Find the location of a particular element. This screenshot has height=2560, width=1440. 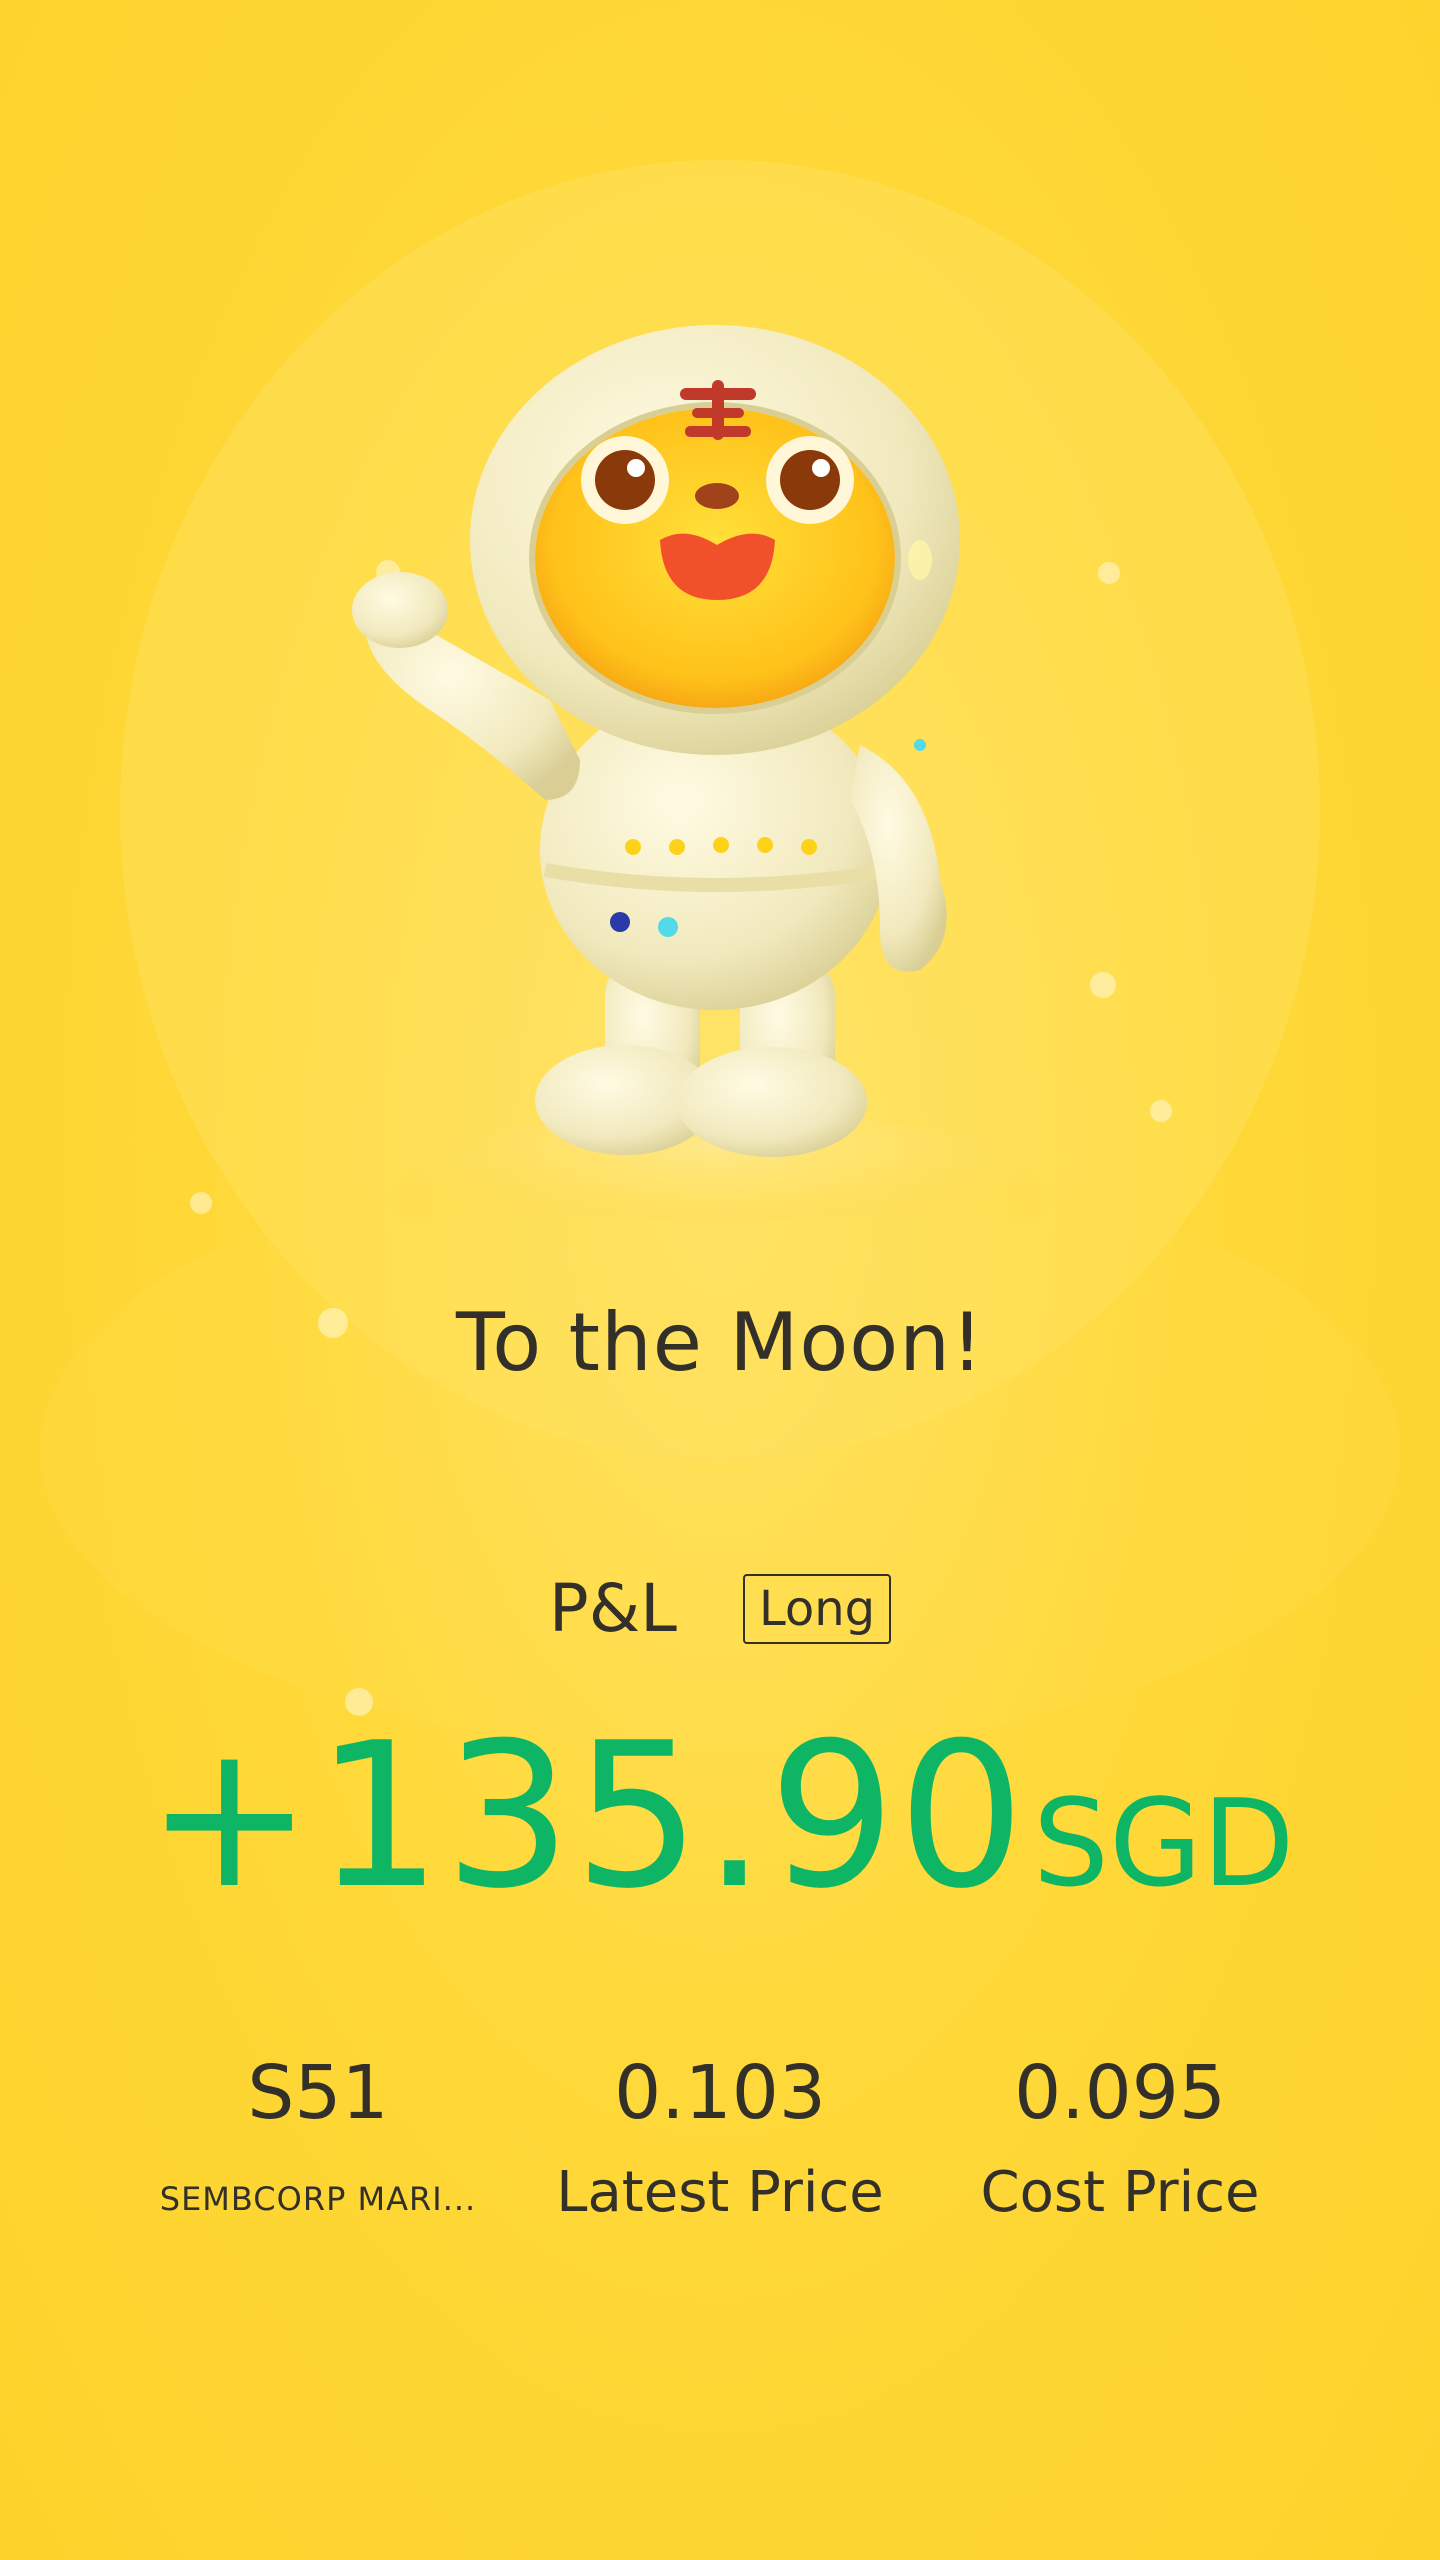

pnl-label: P&L is located at coordinates (612, 1608).